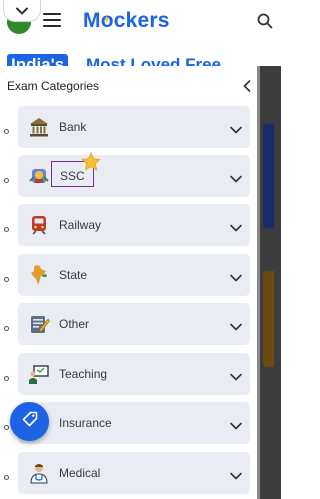  Describe the element at coordinates (134, 374) in the screenshot. I see `category-card-teaching: Teaching` at that location.